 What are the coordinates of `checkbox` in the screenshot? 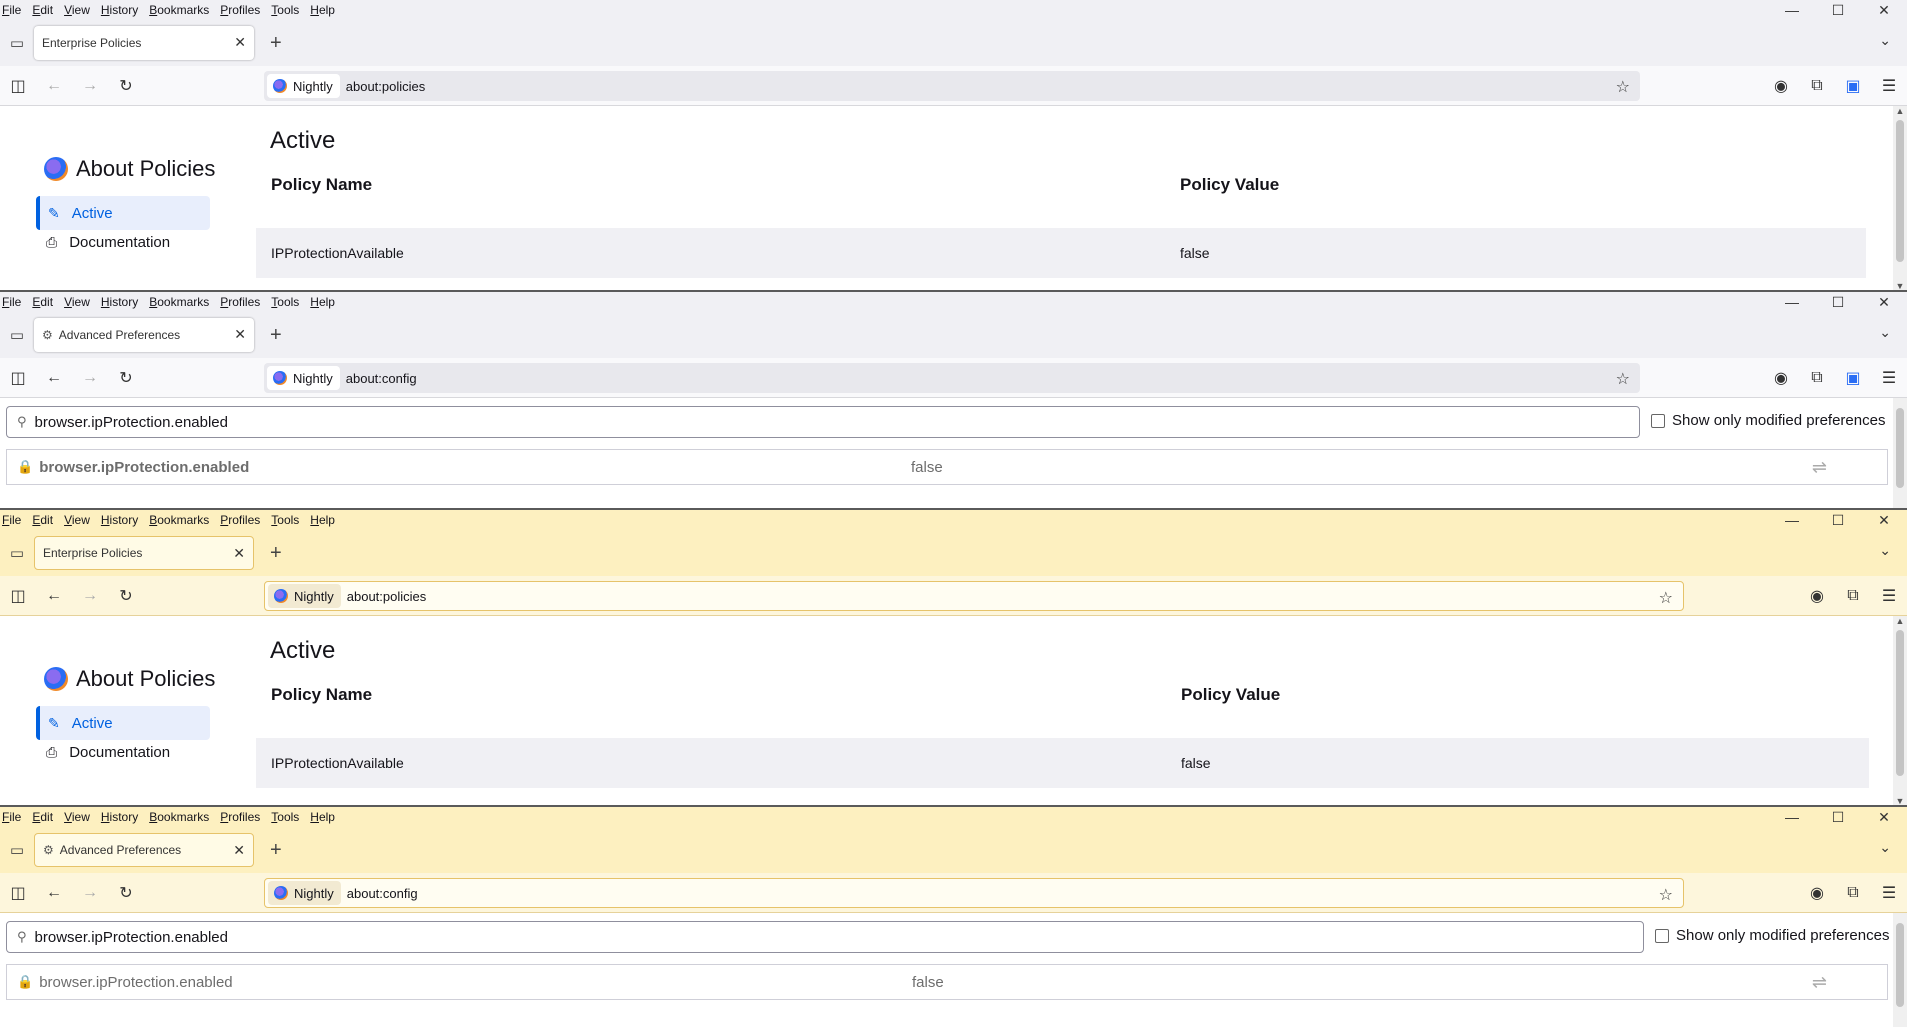 It's located at (1658, 420).